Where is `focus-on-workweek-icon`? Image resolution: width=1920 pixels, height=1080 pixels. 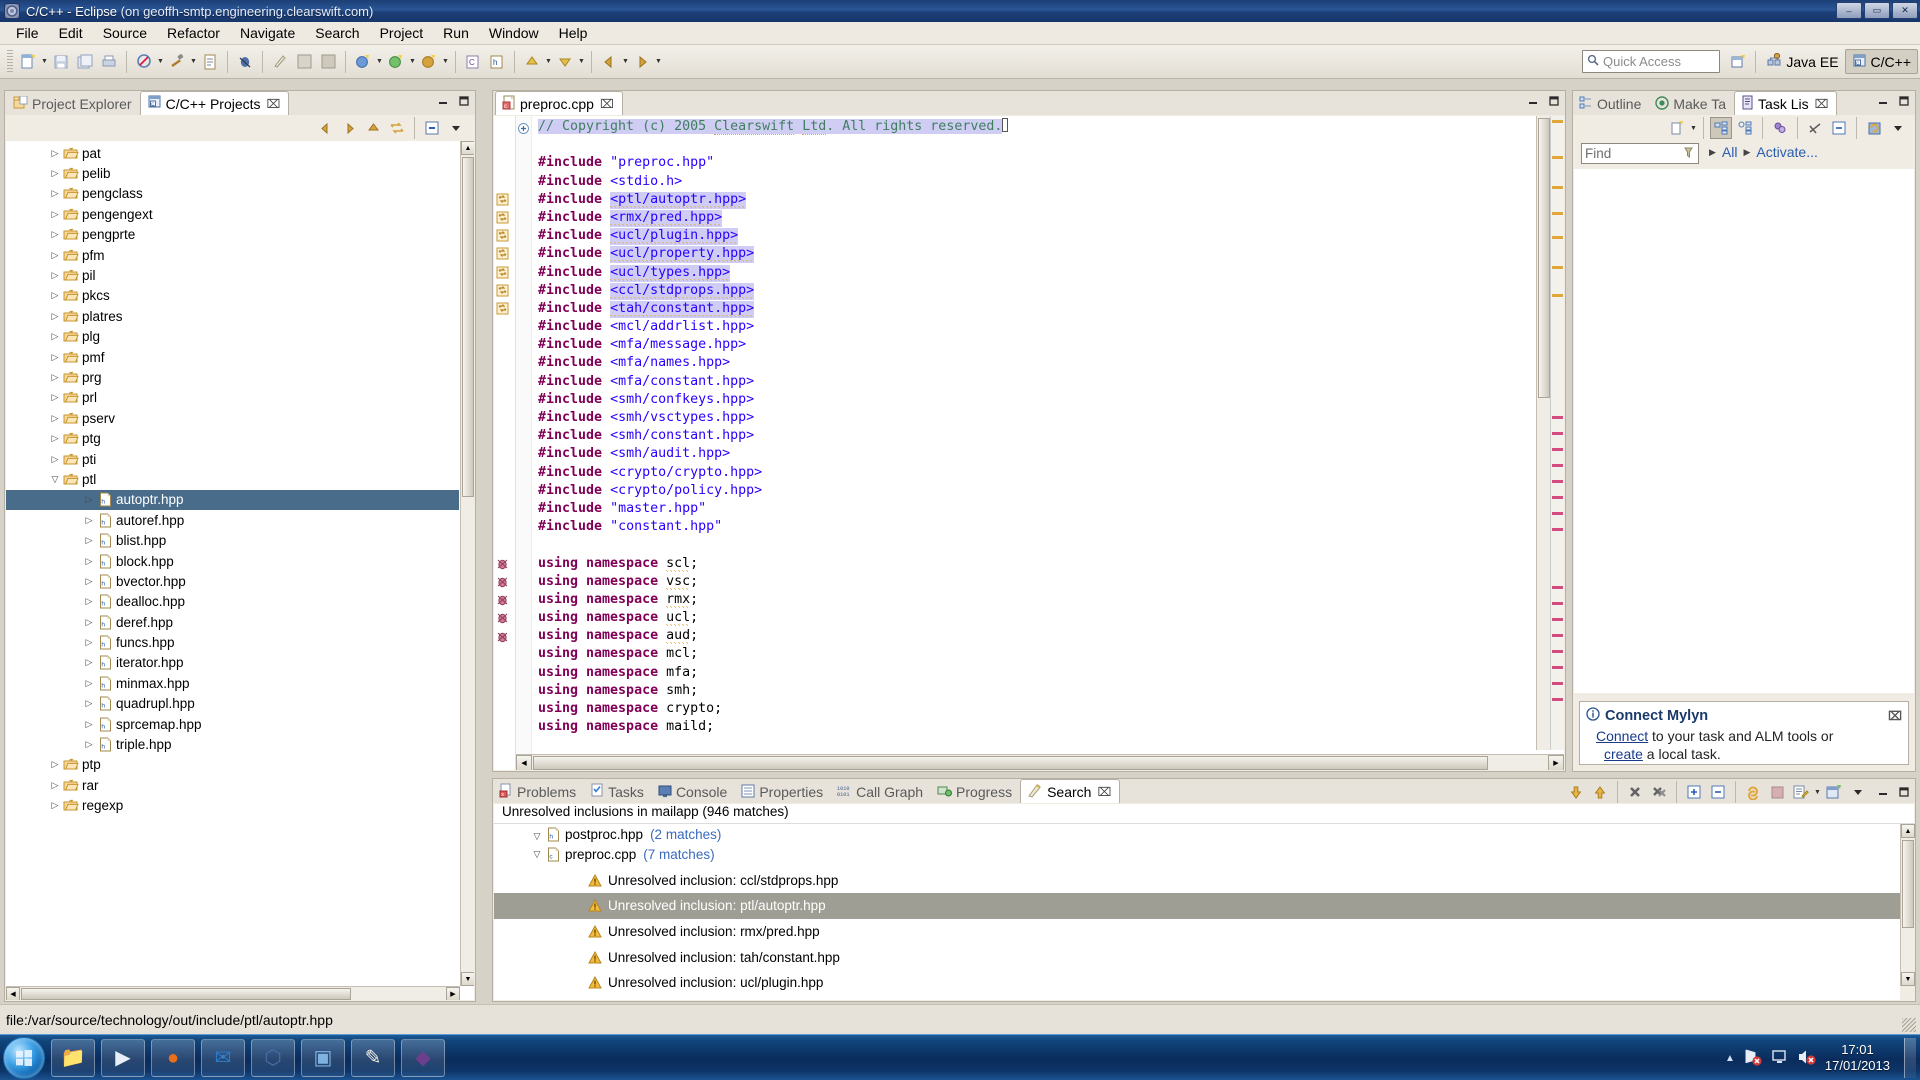 focus-on-workweek-icon is located at coordinates (1815, 128).